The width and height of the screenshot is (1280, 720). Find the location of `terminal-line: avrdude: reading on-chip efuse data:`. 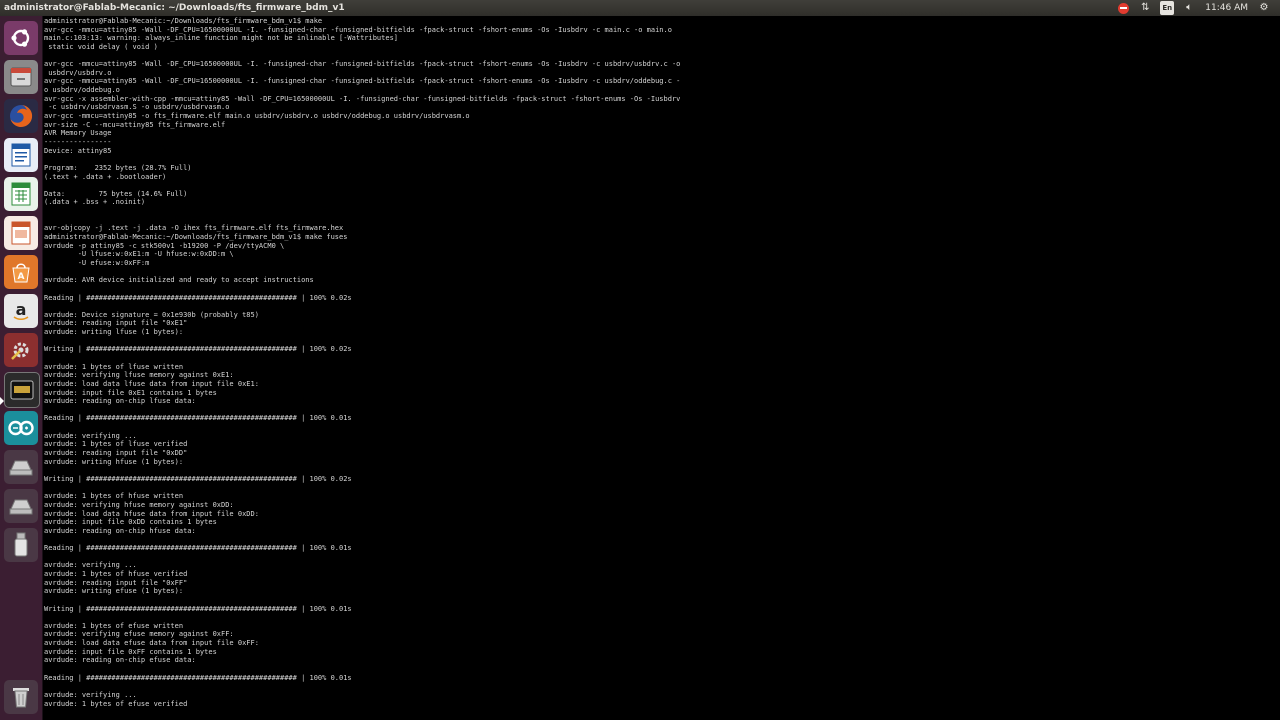

terminal-line: avrdude: reading on-chip efuse data: is located at coordinates (120, 660).